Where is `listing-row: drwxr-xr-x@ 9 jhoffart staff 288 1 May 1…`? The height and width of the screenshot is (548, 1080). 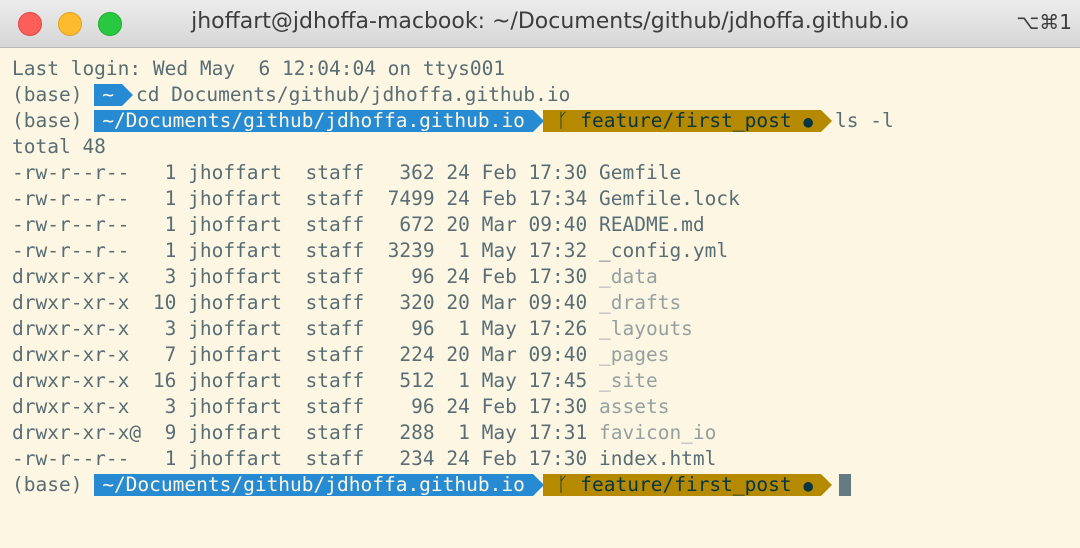
listing-row: drwxr-xr-x@ 9 jhoffart staff 288 1 May 1… is located at coordinates (542, 433).